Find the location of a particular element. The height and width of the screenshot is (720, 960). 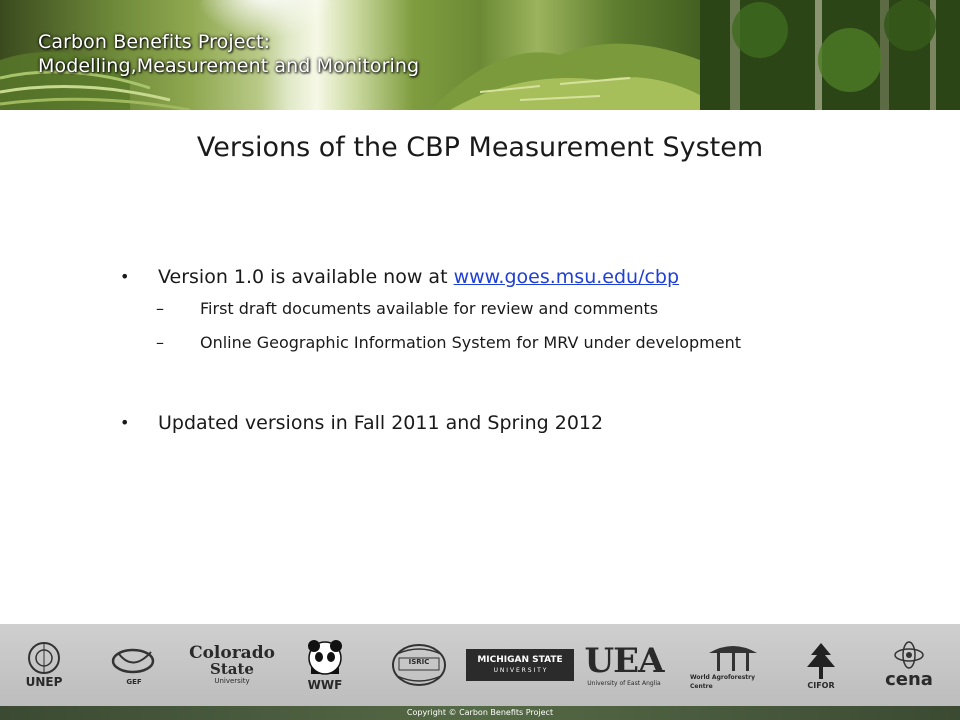

banner-title-line1: Carbon Benefits Project: is located at coordinates (154, 42).